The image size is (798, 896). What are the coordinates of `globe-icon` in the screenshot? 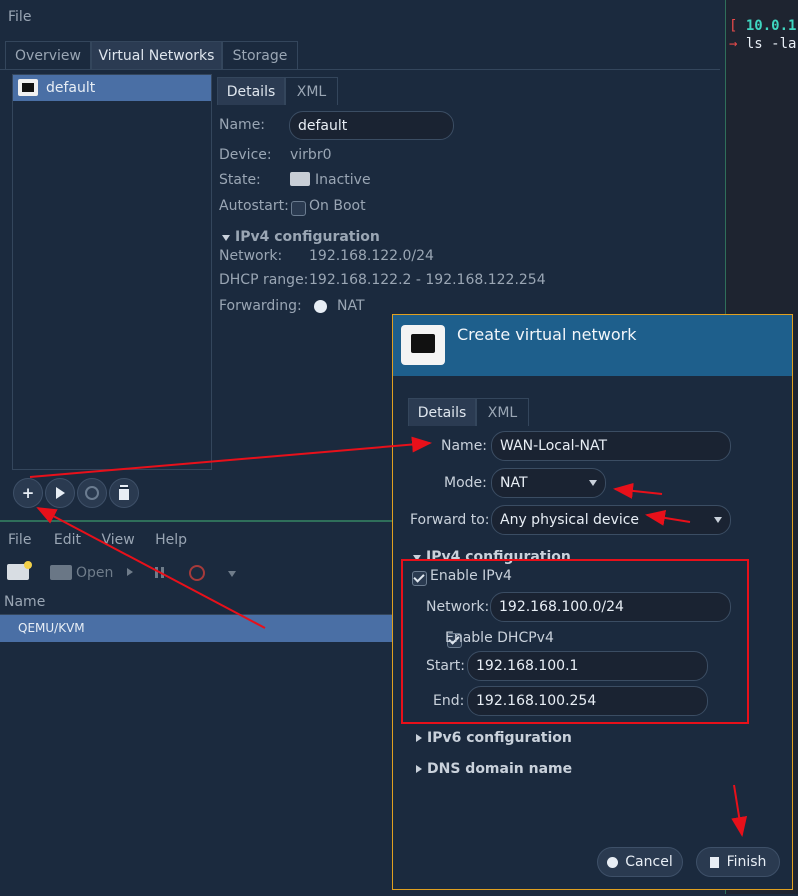 It's located at (320, 306).